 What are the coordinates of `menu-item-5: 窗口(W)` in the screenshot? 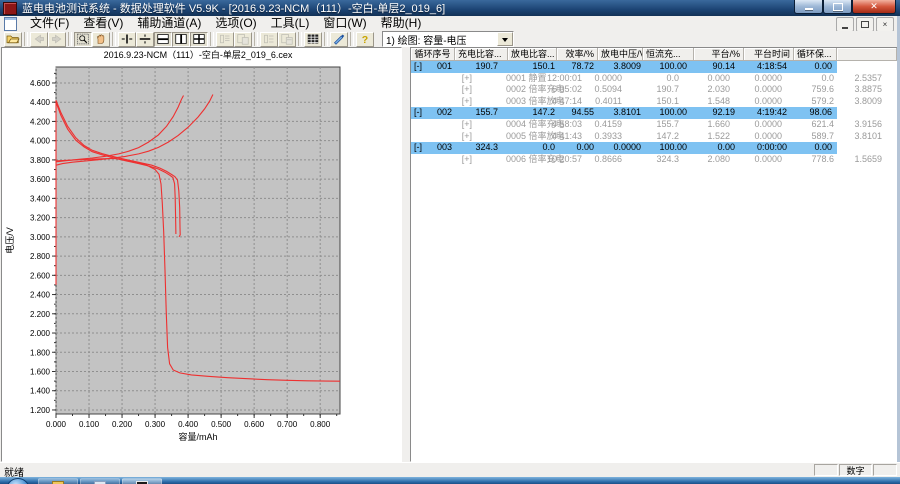 It's located at (344, 23).